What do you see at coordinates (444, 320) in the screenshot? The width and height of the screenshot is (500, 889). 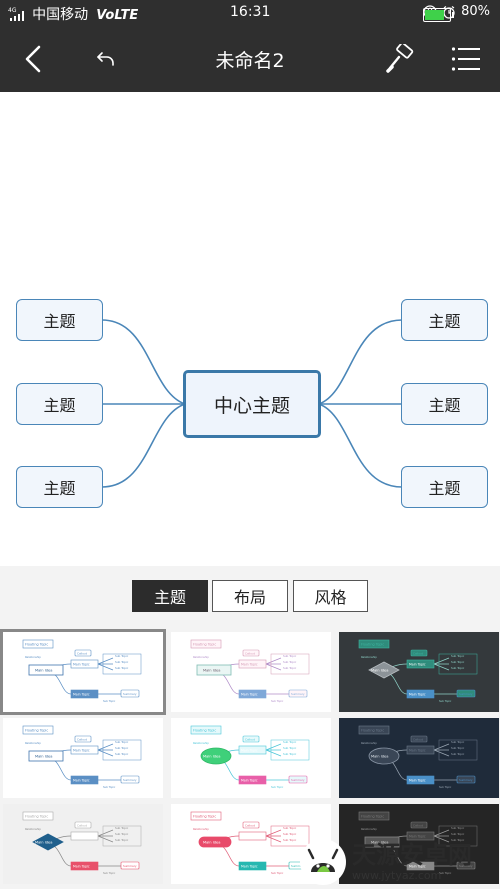 I see `topic-right-1: 主题` at bounding box center [444, 320].